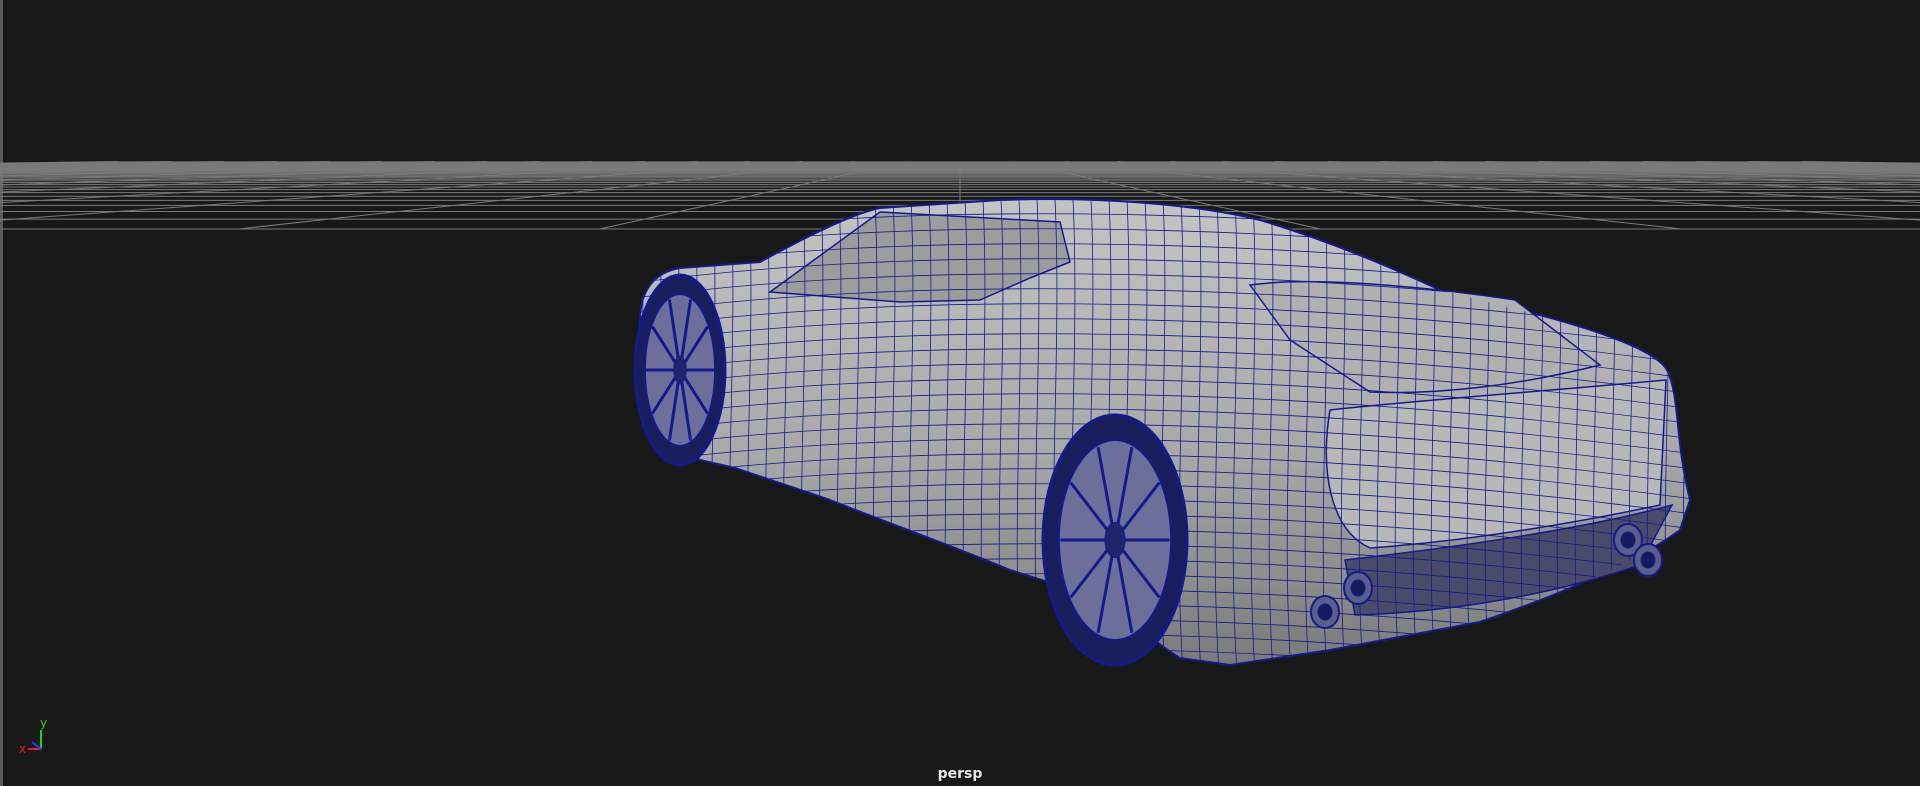 The image size is (1920, 786). Describe the element at coordinates (36, 745) in the screenshot. I see `z-axis-line` at that location.